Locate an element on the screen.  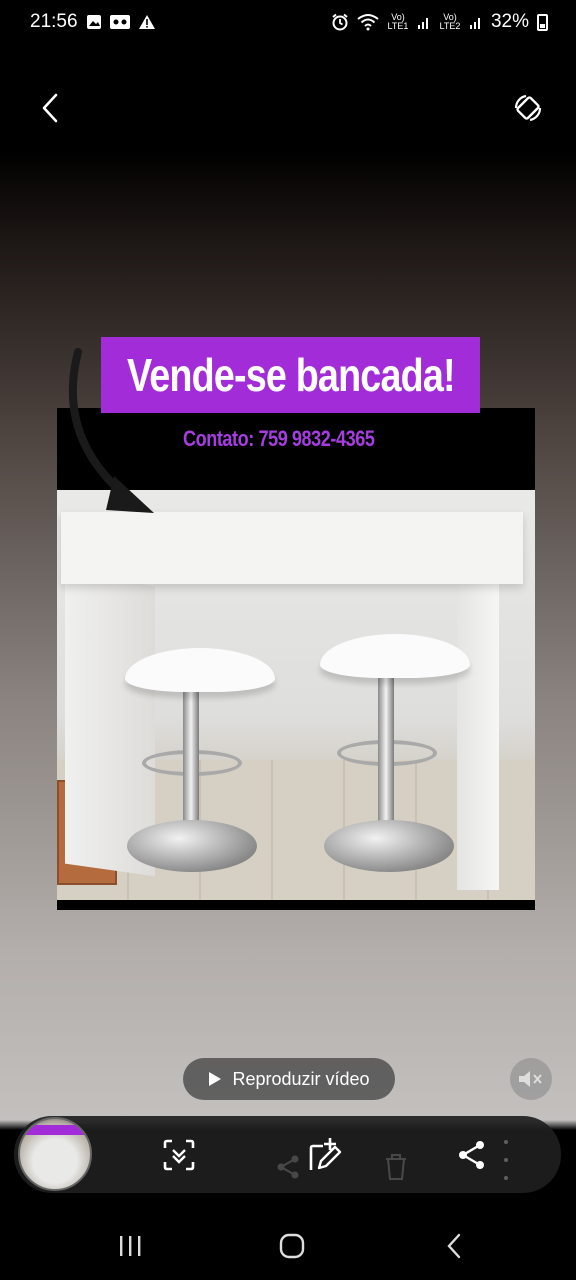
share-icon is located at coordinates (471, 1155).